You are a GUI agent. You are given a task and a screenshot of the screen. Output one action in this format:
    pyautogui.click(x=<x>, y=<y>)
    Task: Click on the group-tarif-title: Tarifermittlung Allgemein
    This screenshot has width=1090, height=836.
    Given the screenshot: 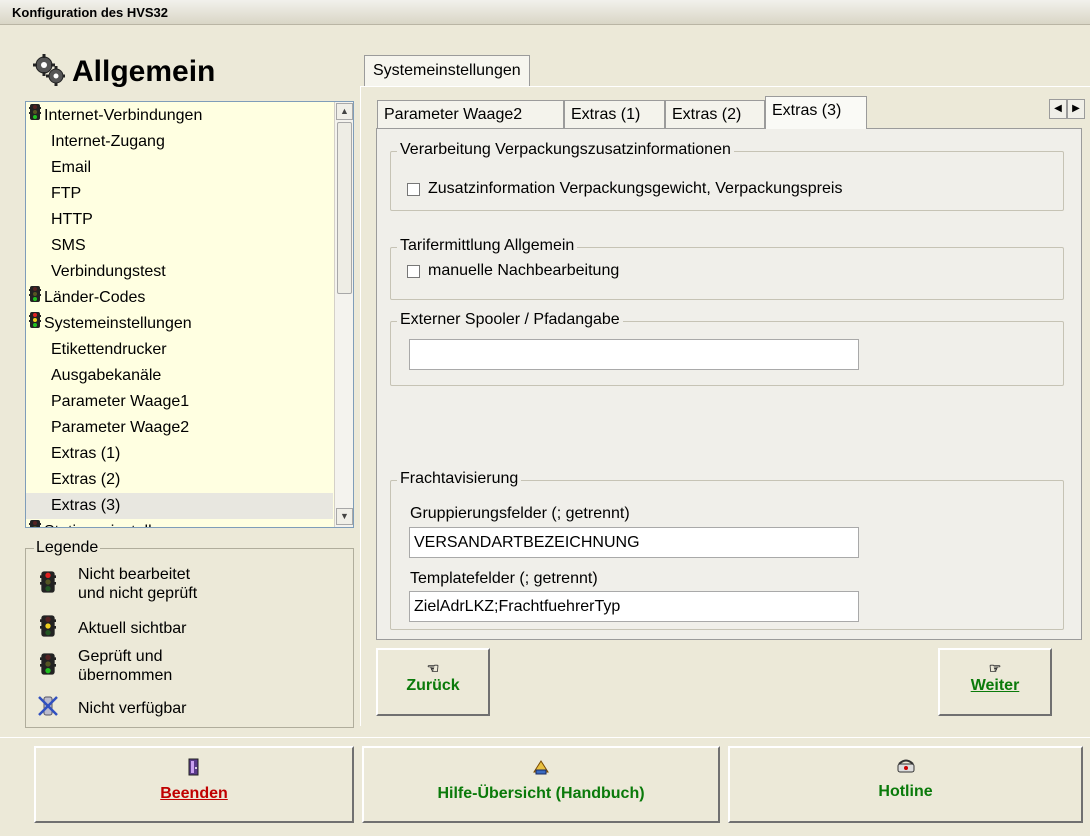 What is the action you would take?
    pyautogui.click(x=487, y=246)
    